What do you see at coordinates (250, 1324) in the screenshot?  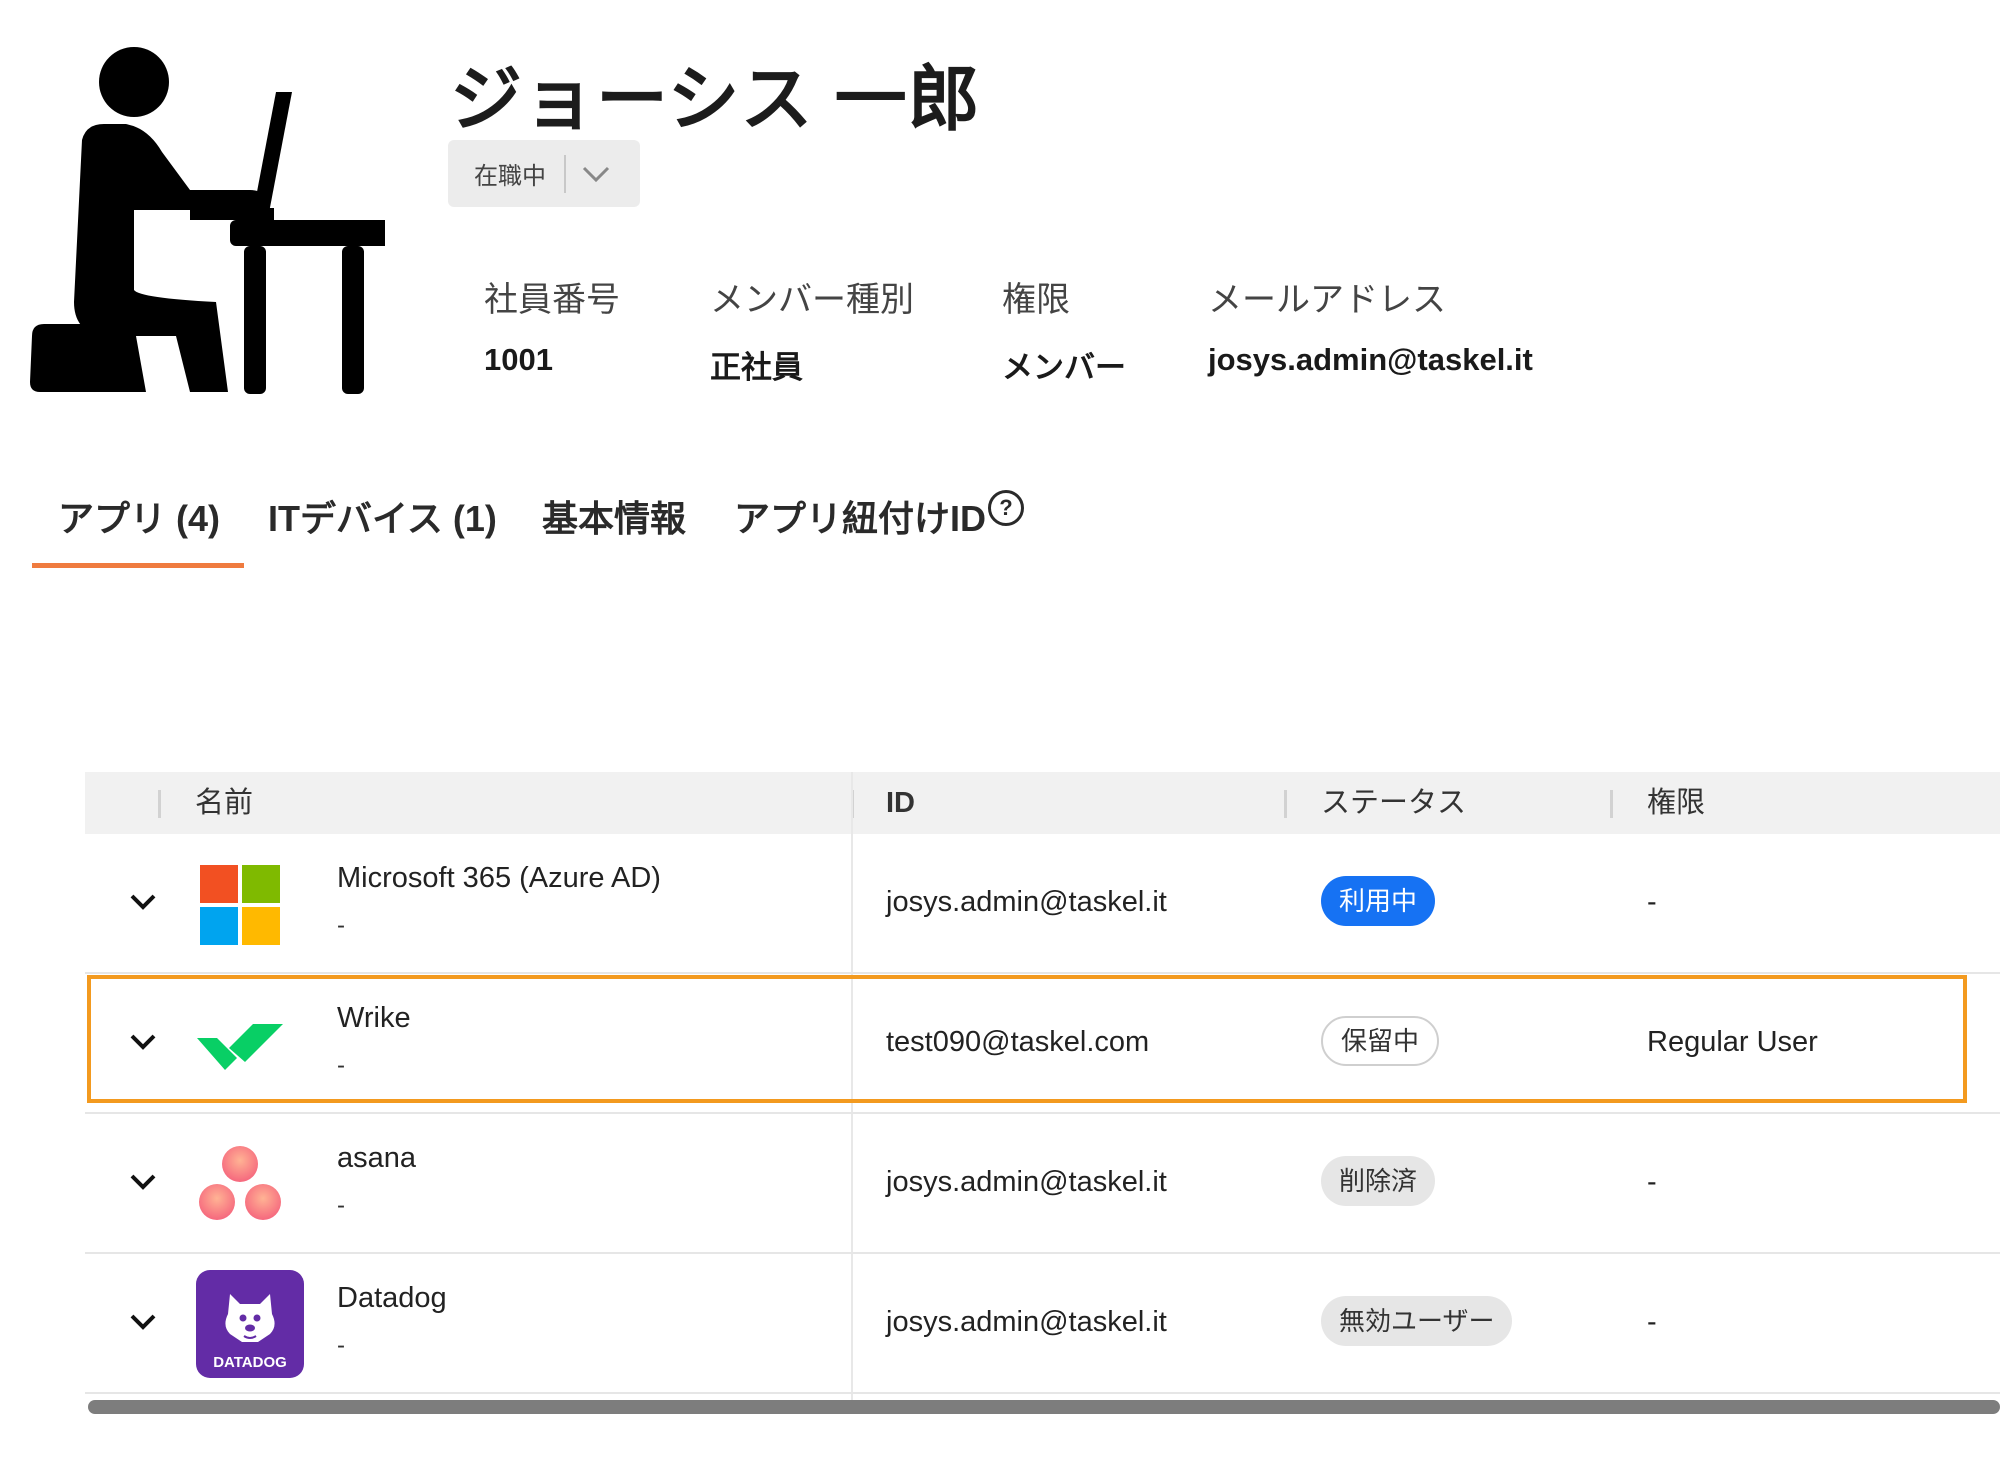 I see `datadog-logo-icon: DATADOG` at bounding box center [250, 1324].